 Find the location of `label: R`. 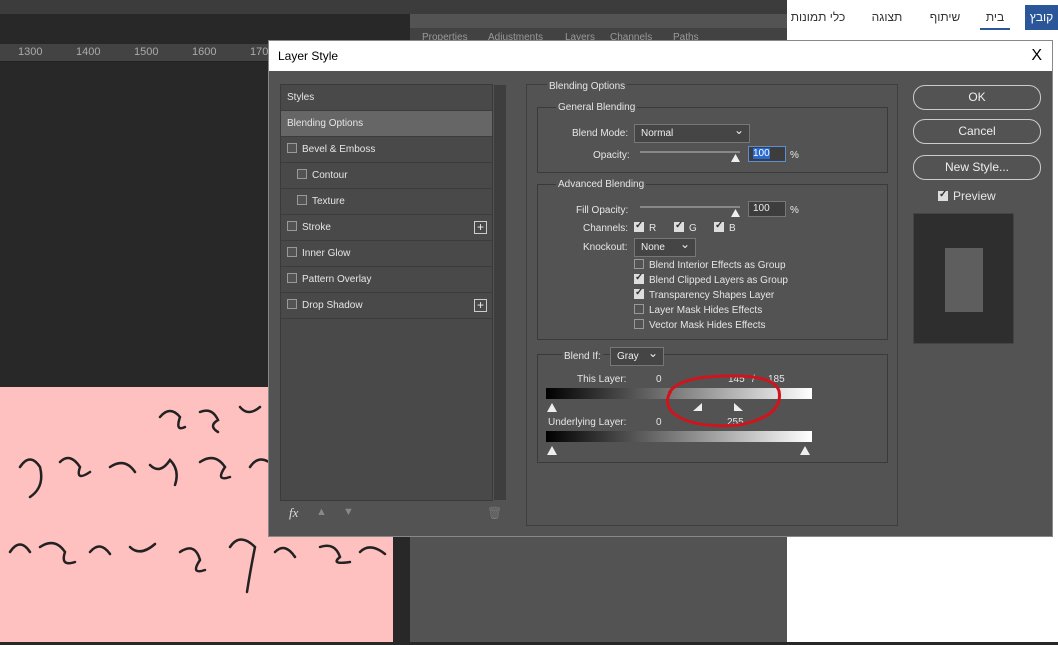

label: R is located at coordinates (653, 228).